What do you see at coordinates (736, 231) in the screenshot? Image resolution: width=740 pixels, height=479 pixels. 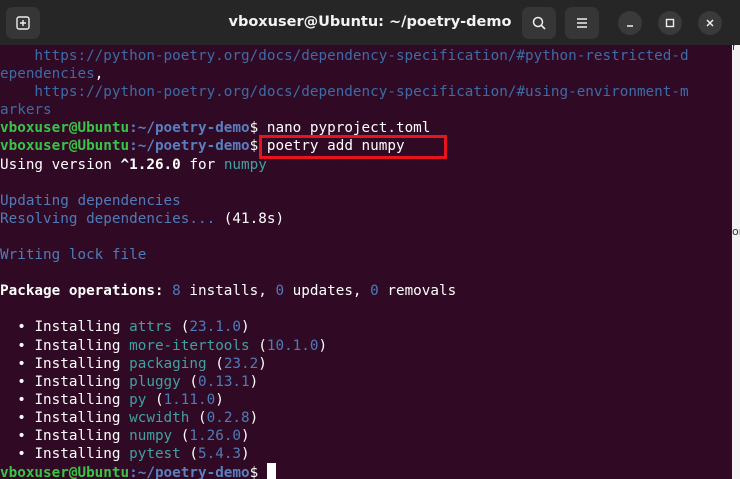 I see `background-fragment: or` at bounding box center [736, 231].